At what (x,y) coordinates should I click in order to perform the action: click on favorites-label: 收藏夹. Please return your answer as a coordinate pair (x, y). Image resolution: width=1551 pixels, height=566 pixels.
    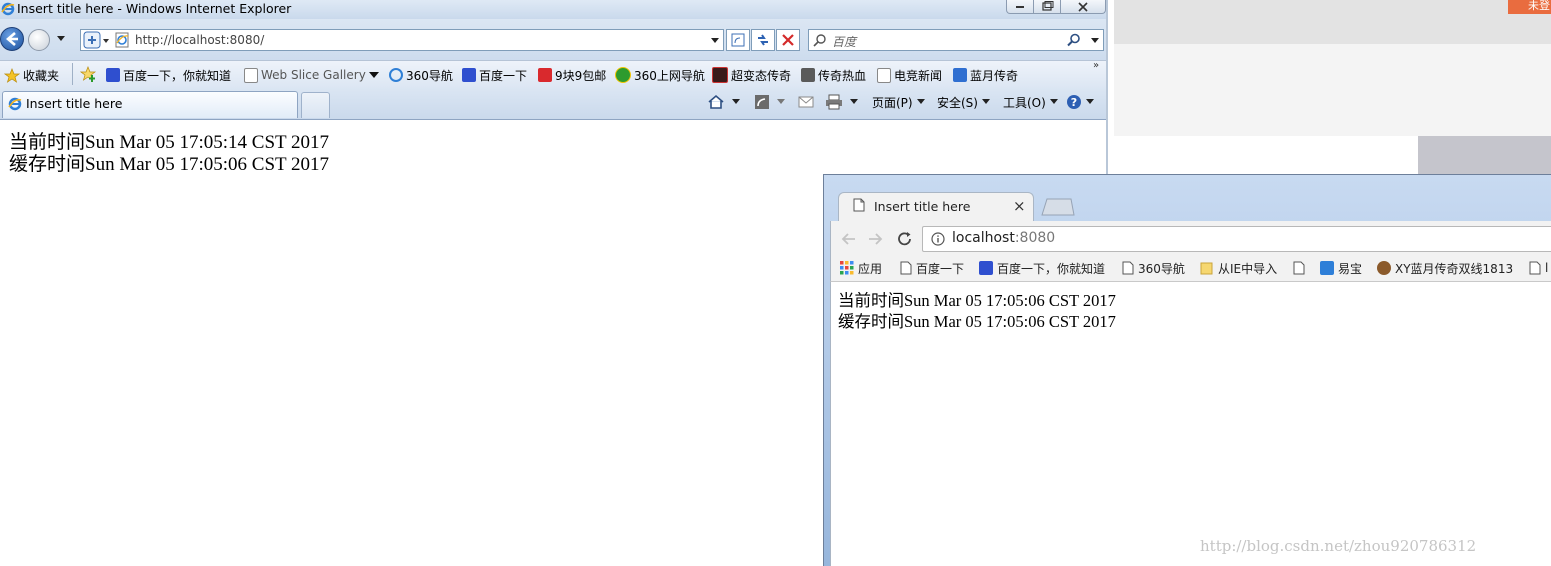
    Looking at the image, I should click on (41, 75).